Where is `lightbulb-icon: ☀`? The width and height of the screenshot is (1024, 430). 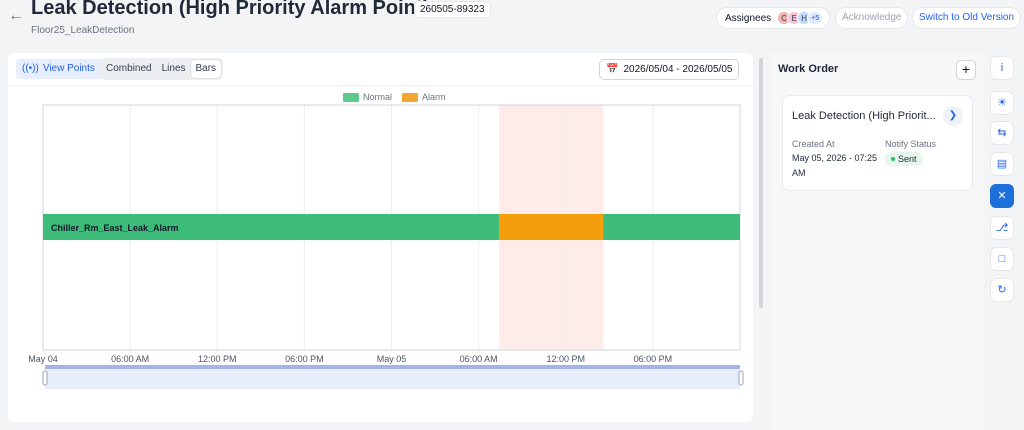 lightbulb-icon: ☀ is located at coordinates (1002, 103).